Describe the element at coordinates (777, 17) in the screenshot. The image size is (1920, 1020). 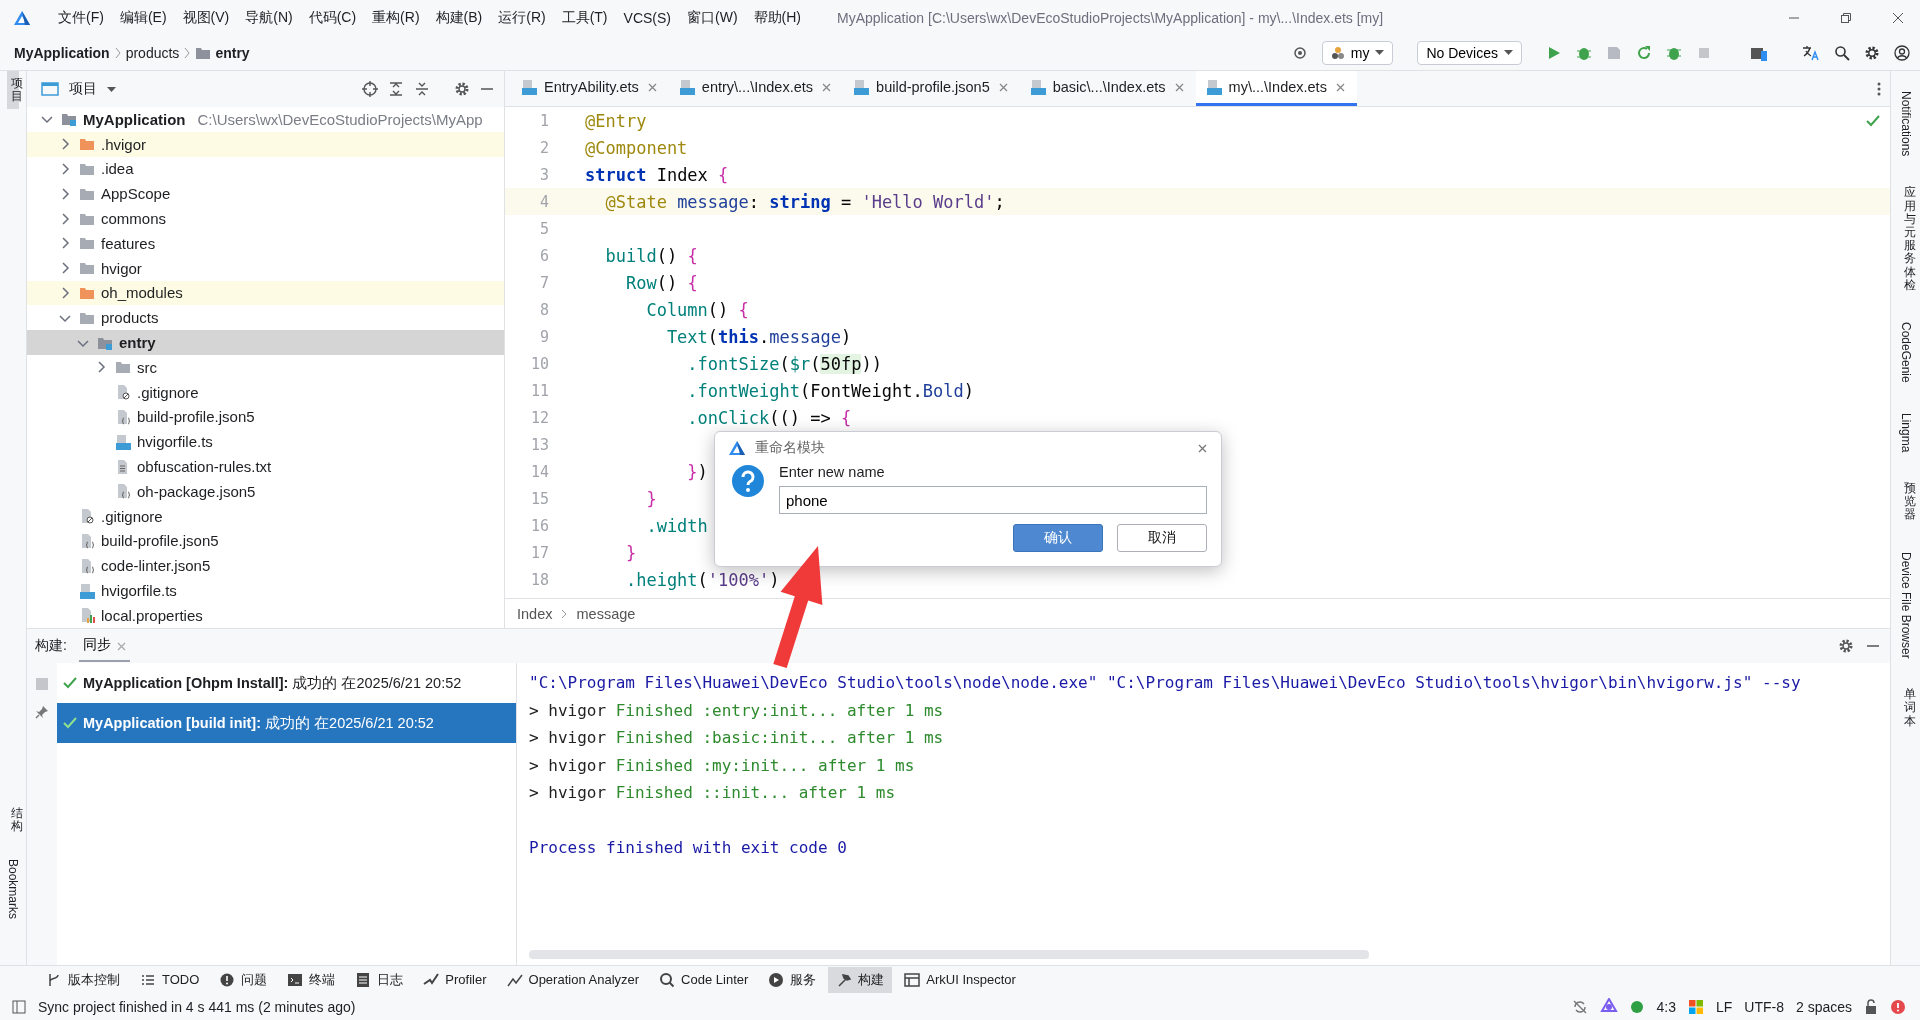
I see `menu-item: 帮助(H)` at that location.